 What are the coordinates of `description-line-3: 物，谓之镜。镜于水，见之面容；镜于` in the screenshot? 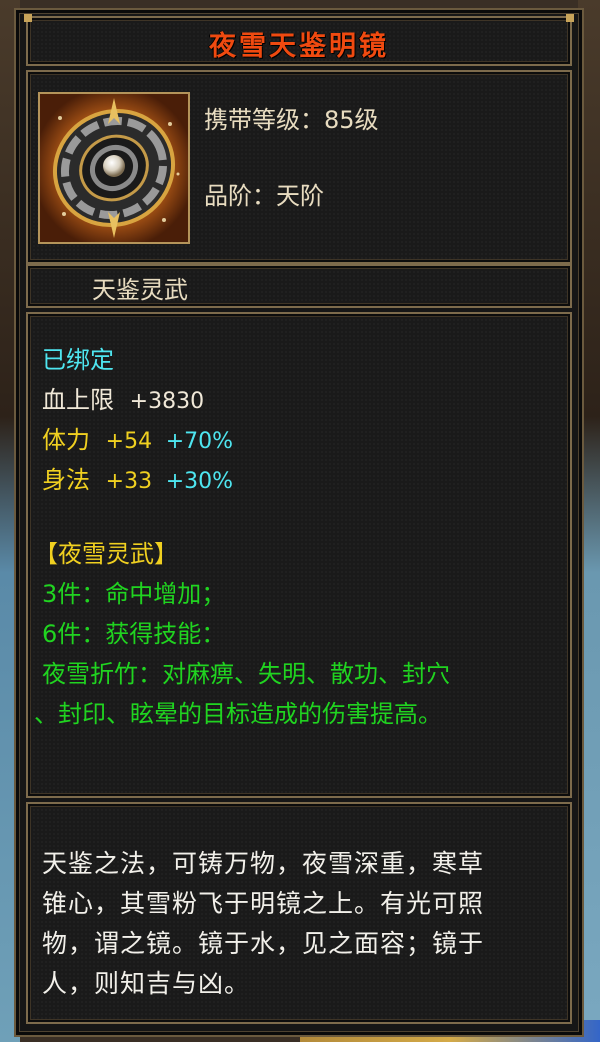 It's located at (263, 943).